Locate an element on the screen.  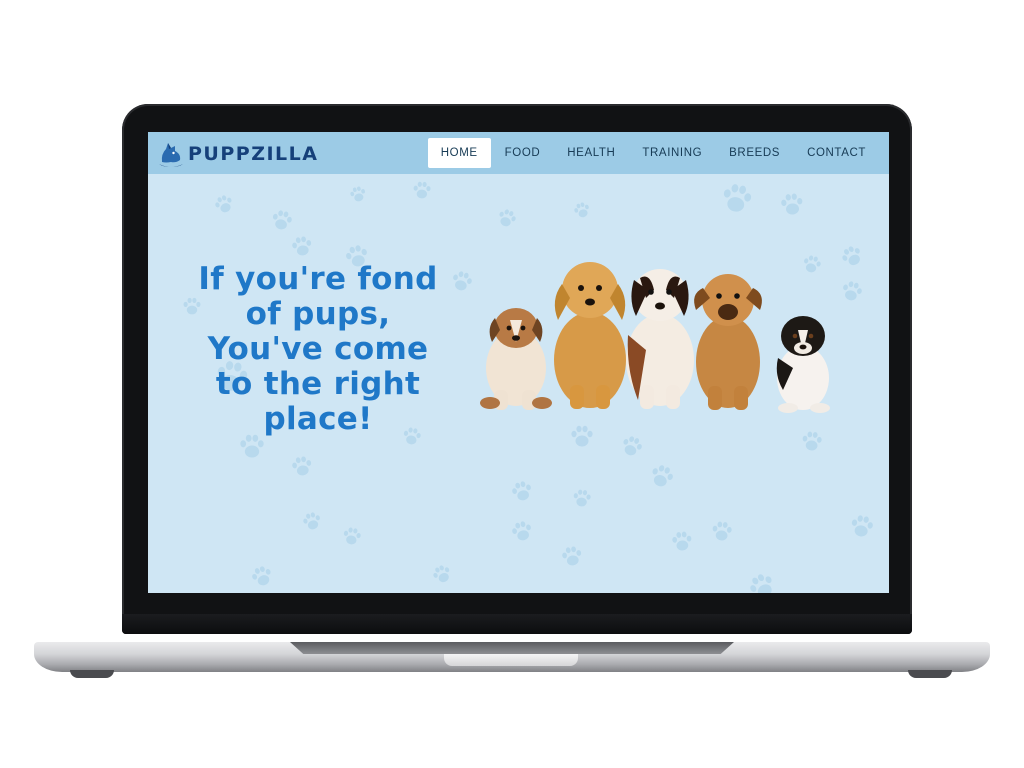
headline-line: of pups, is located at coordinates (318, 314).